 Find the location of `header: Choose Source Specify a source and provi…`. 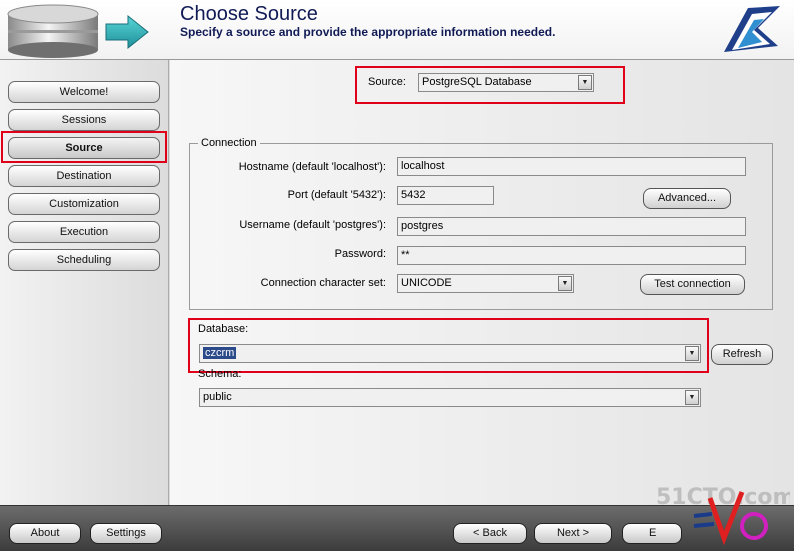

header: Choose Source Specify a source and provi… is located at coordinates (397, 30).